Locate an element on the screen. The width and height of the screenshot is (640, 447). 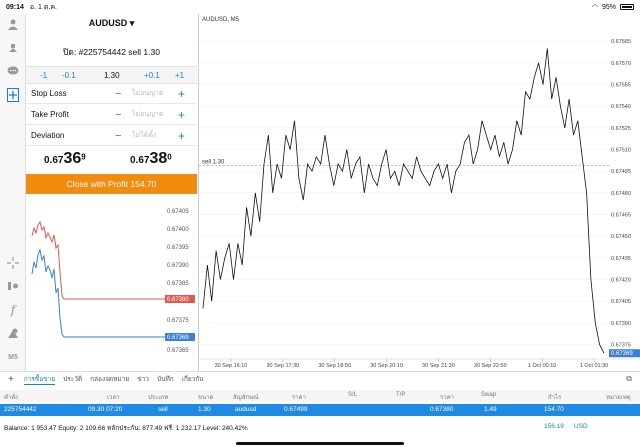
col-comment: หมายเหตุ is located at coordinates (618, 398).